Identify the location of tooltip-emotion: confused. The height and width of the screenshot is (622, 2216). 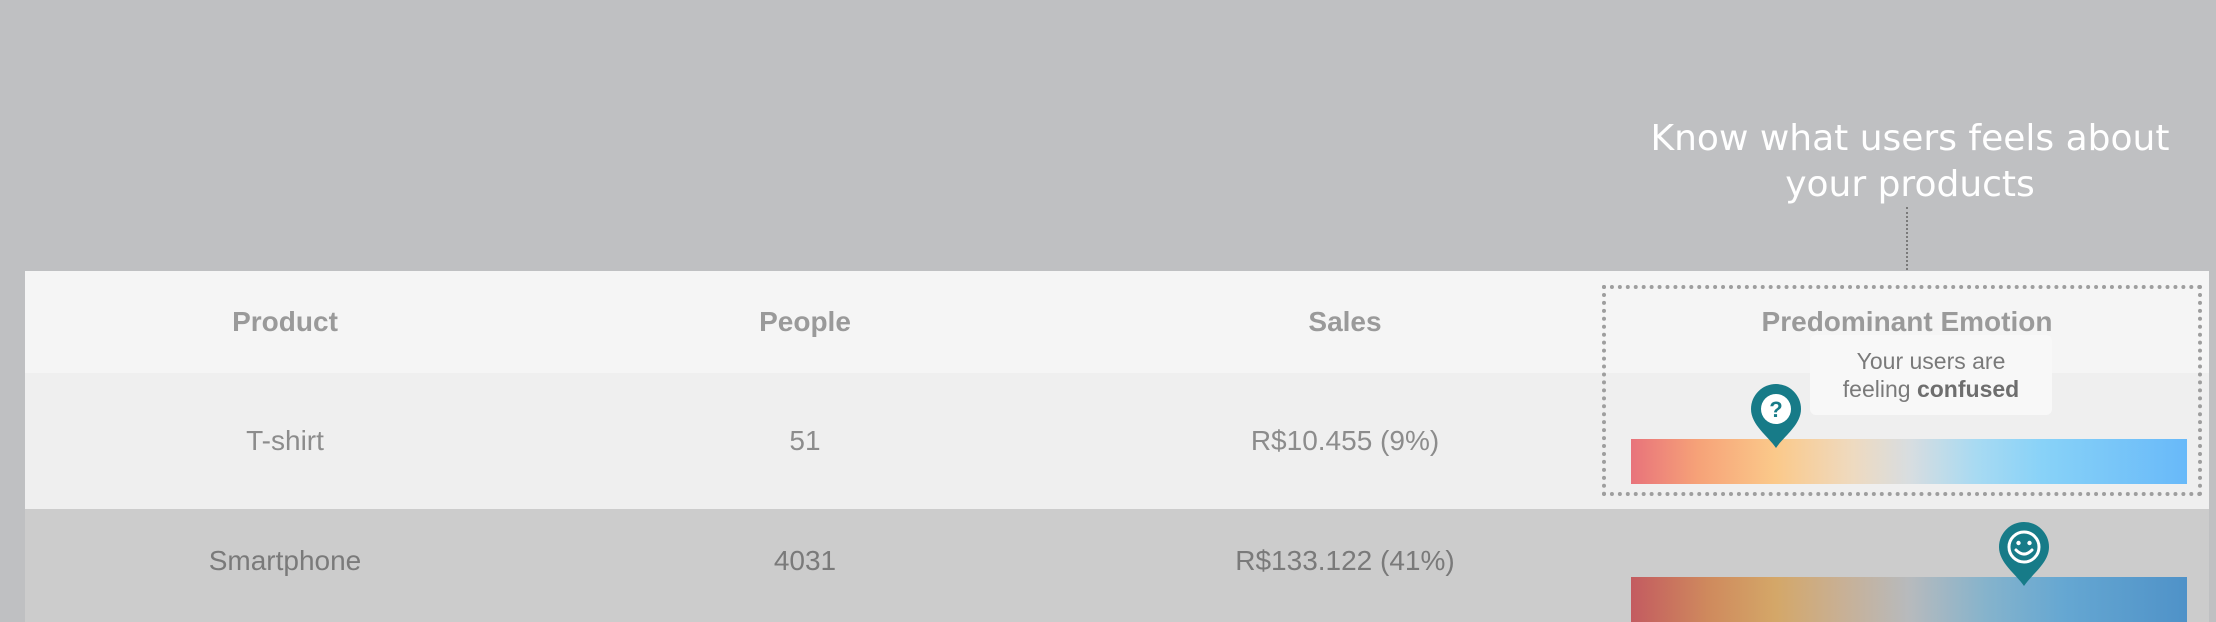
(1968, 389).